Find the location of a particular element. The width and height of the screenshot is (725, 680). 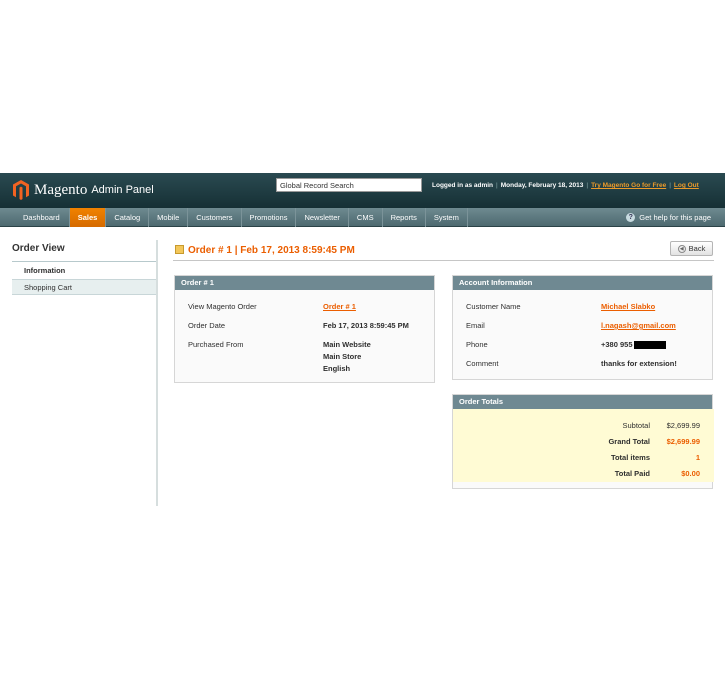

total-paid-row: Total Paid $0.00 is located at coordinates (630, 473).